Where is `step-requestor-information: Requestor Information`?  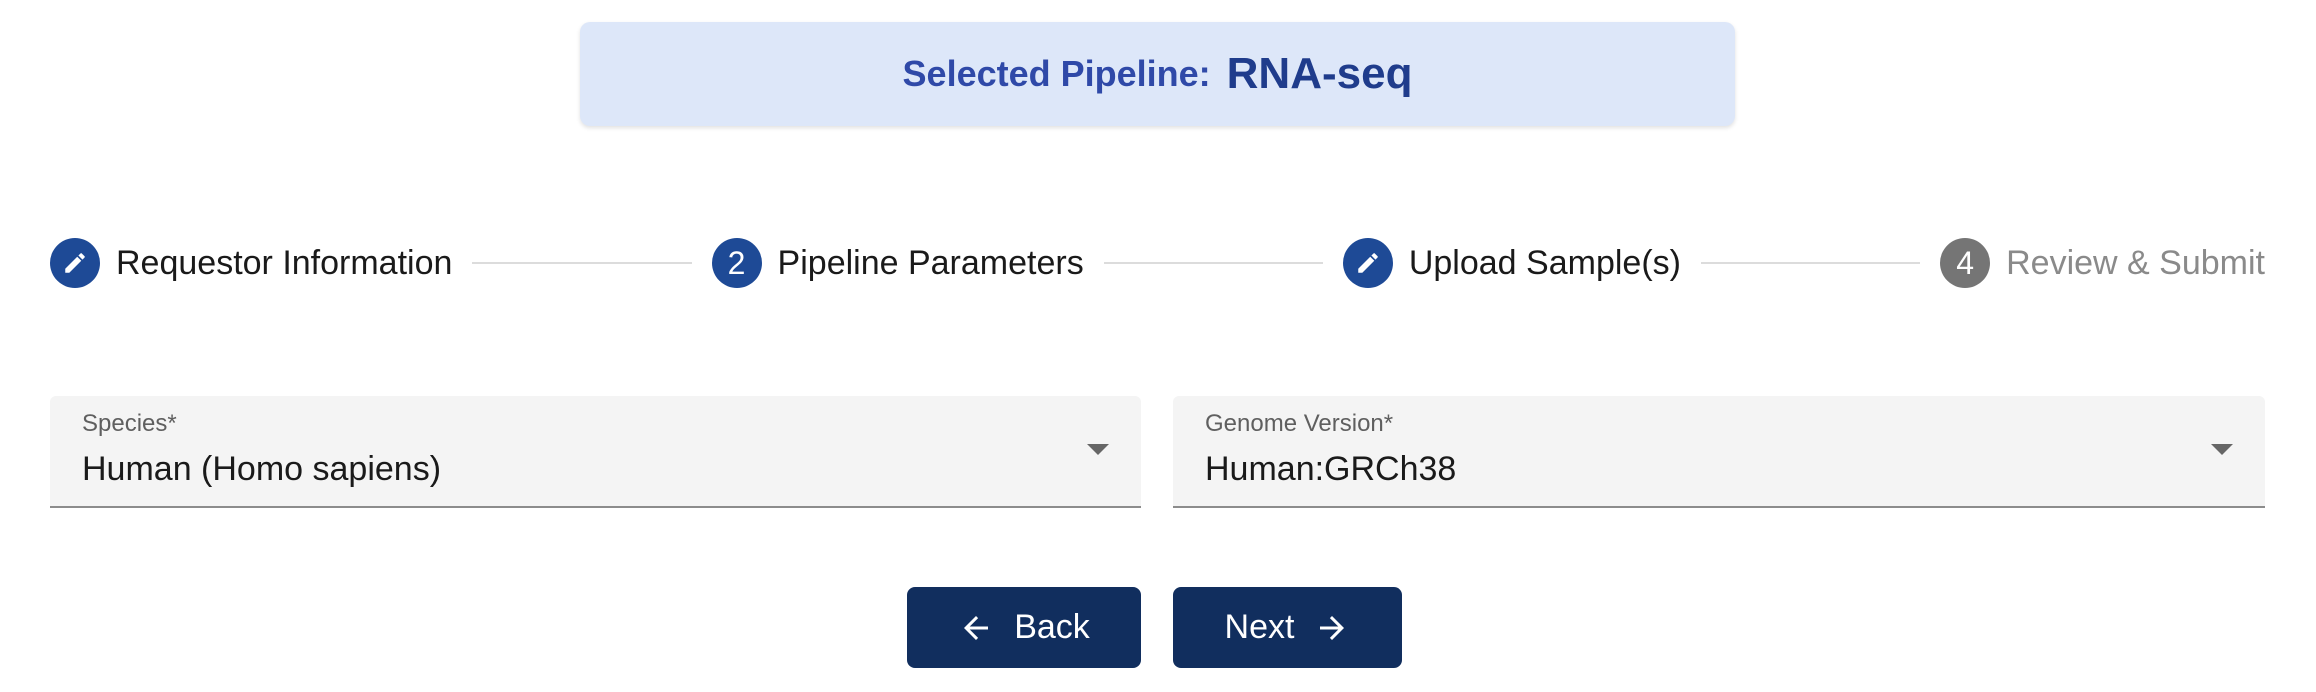
step-requestor-information: Requestor Information is located at coordinates (251, 263).